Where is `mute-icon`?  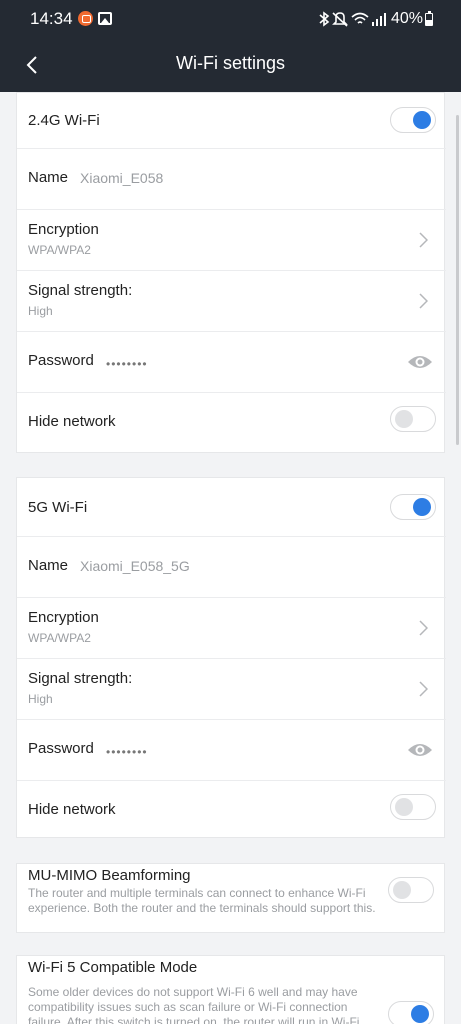 mute-icon is located at coordinates (340, 19).